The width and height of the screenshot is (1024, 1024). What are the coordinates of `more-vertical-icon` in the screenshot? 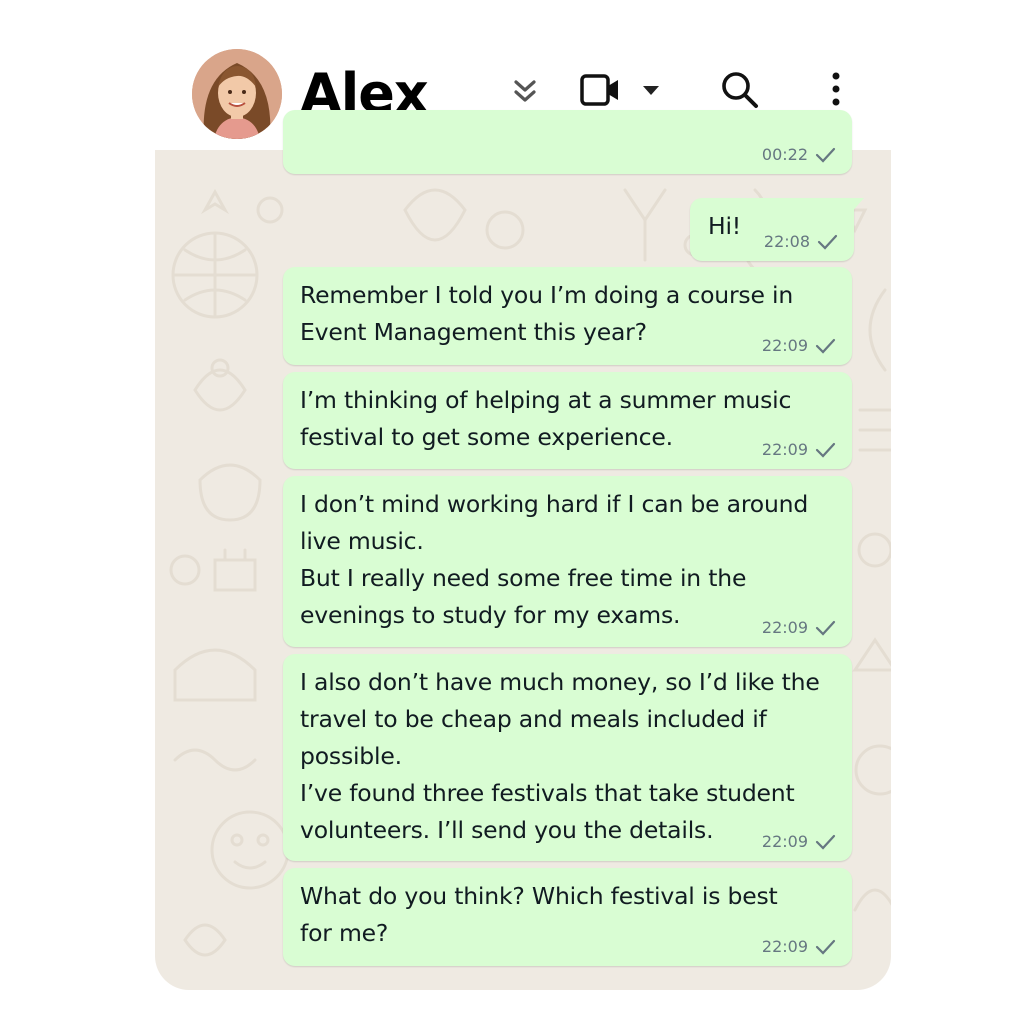 It's located at (836, 90).